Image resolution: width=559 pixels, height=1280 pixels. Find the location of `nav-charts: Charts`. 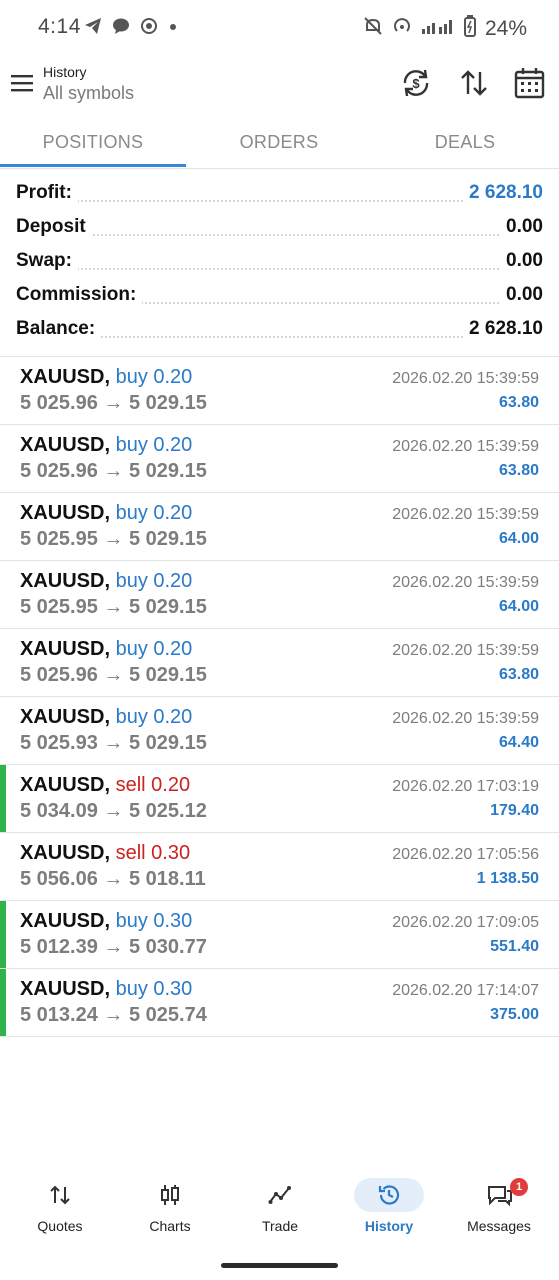

nav-charts: Charts is located at coordinates (170, 1206).